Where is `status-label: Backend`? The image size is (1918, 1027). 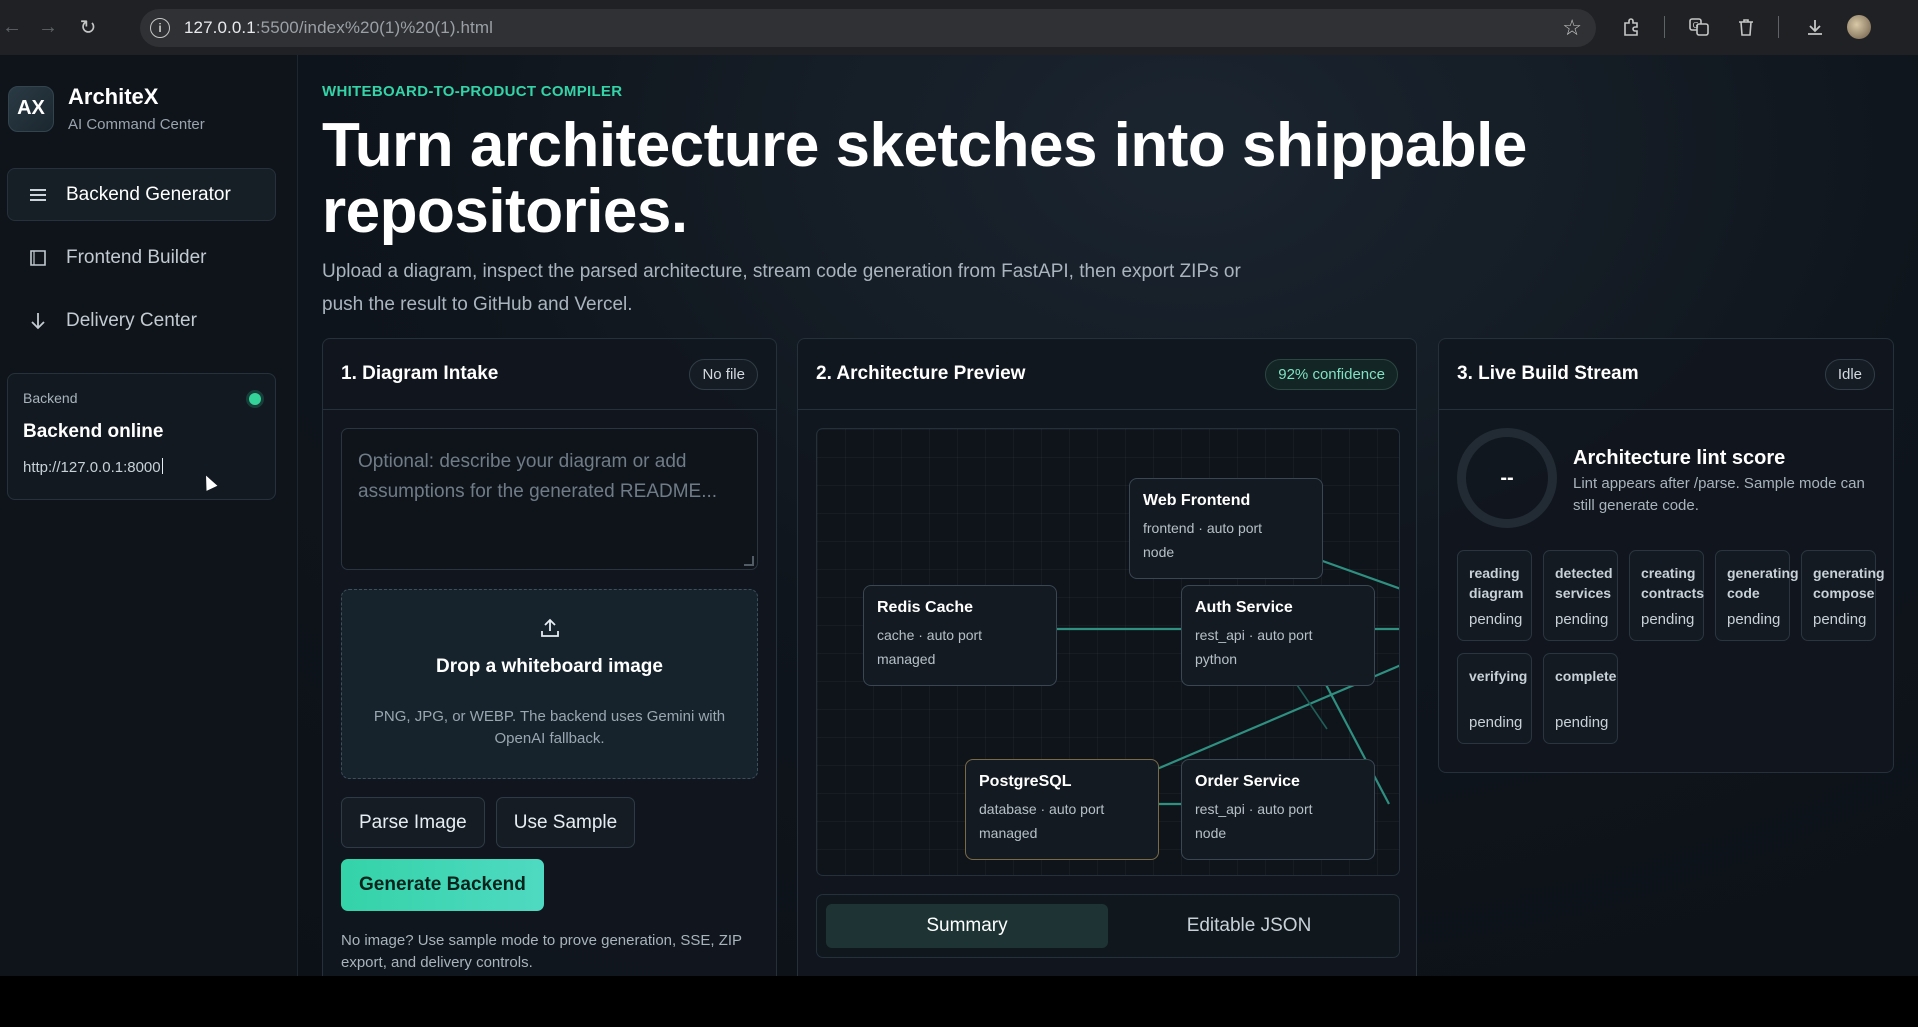
status-label: Backend is located at coordinates (50, 398).